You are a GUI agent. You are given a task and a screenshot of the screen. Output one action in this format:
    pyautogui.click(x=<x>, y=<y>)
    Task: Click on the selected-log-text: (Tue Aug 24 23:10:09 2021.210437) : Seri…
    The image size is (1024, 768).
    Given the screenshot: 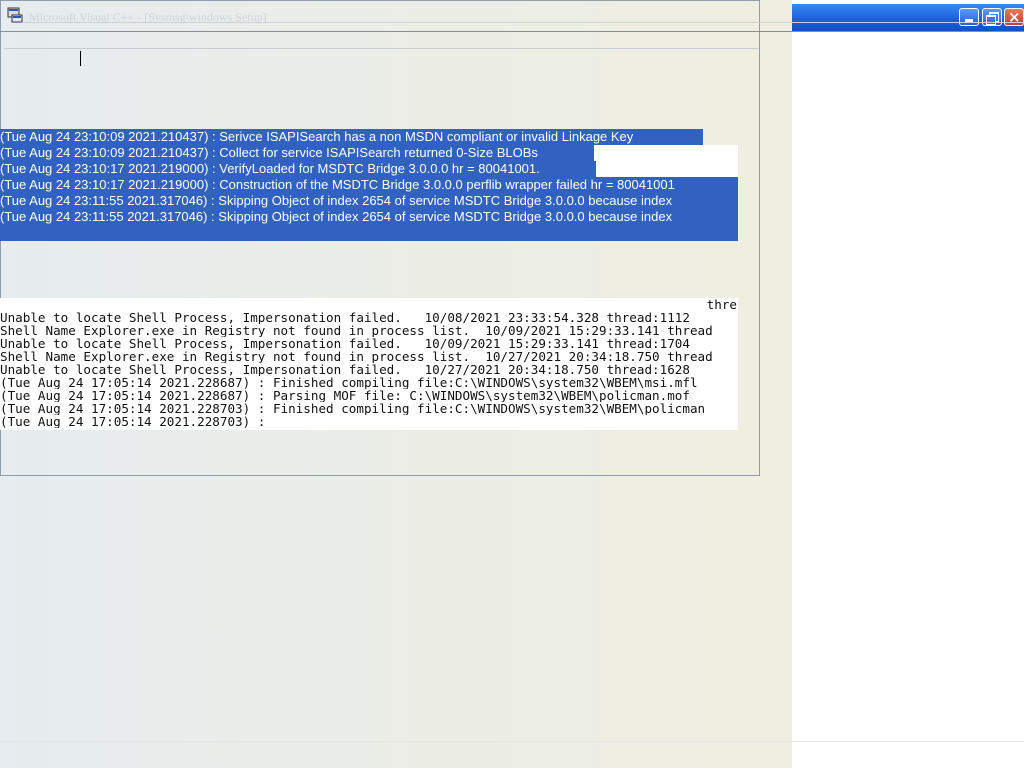 What is the action you would take?
    pyautogui.click(x=369, y=185)
    